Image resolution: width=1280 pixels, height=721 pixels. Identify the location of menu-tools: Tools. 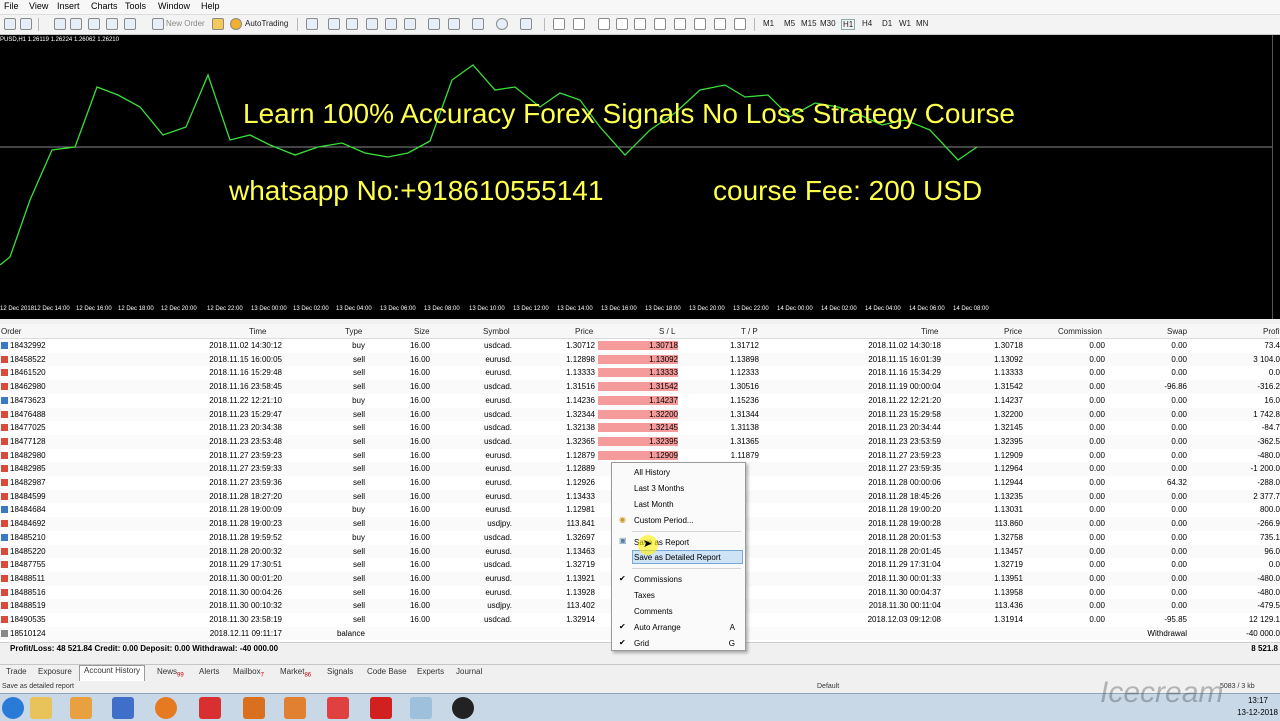
(135, 6).